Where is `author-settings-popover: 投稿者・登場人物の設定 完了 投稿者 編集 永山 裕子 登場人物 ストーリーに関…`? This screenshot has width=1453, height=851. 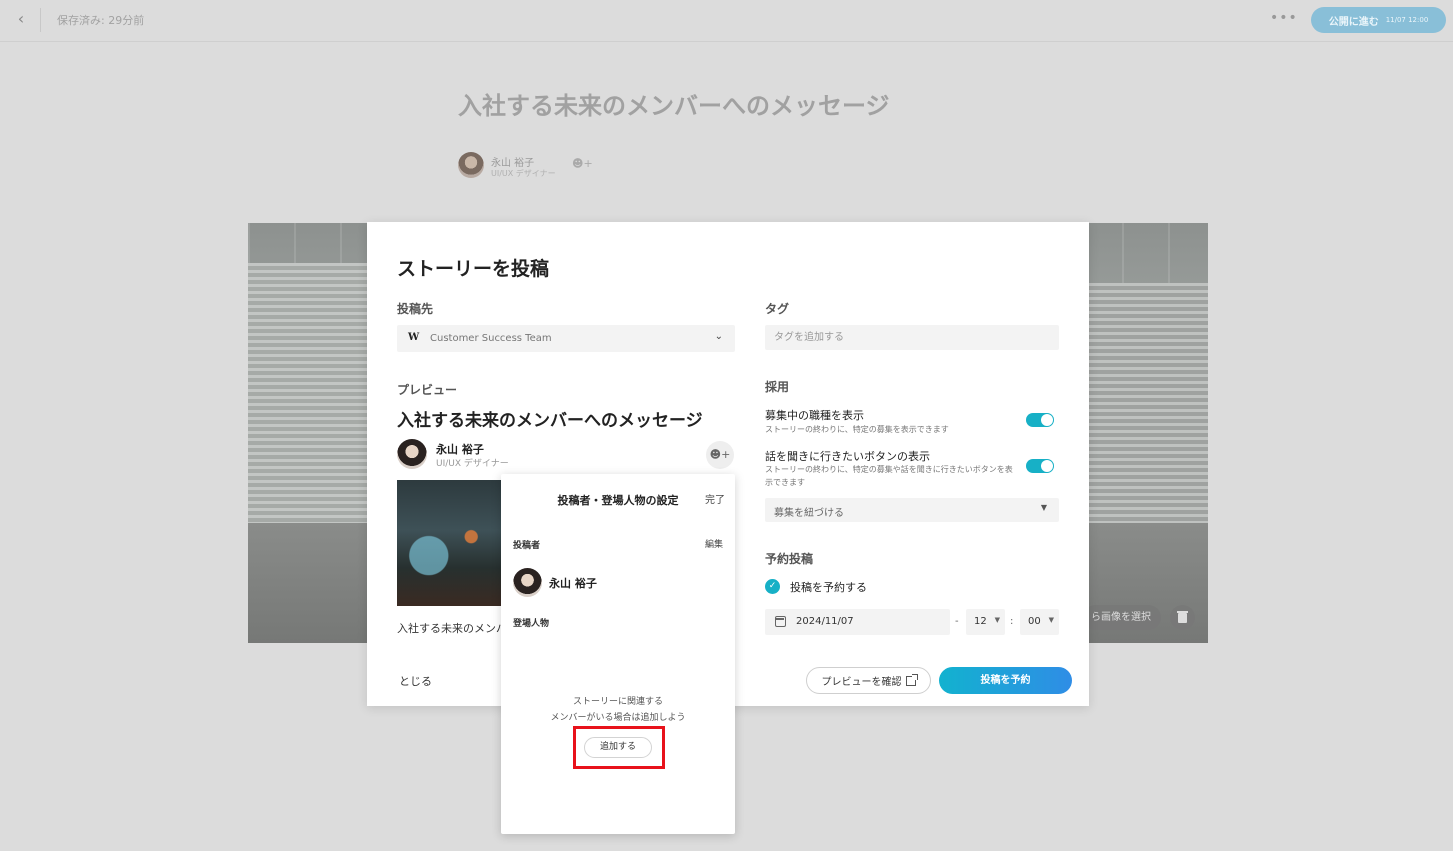
author-settings-popover: 投稿者・登場人物の設定 完了 投稿者 編集 永山 裕子 登場人物 ストーリーに関… is located at coordinates (618, 654).